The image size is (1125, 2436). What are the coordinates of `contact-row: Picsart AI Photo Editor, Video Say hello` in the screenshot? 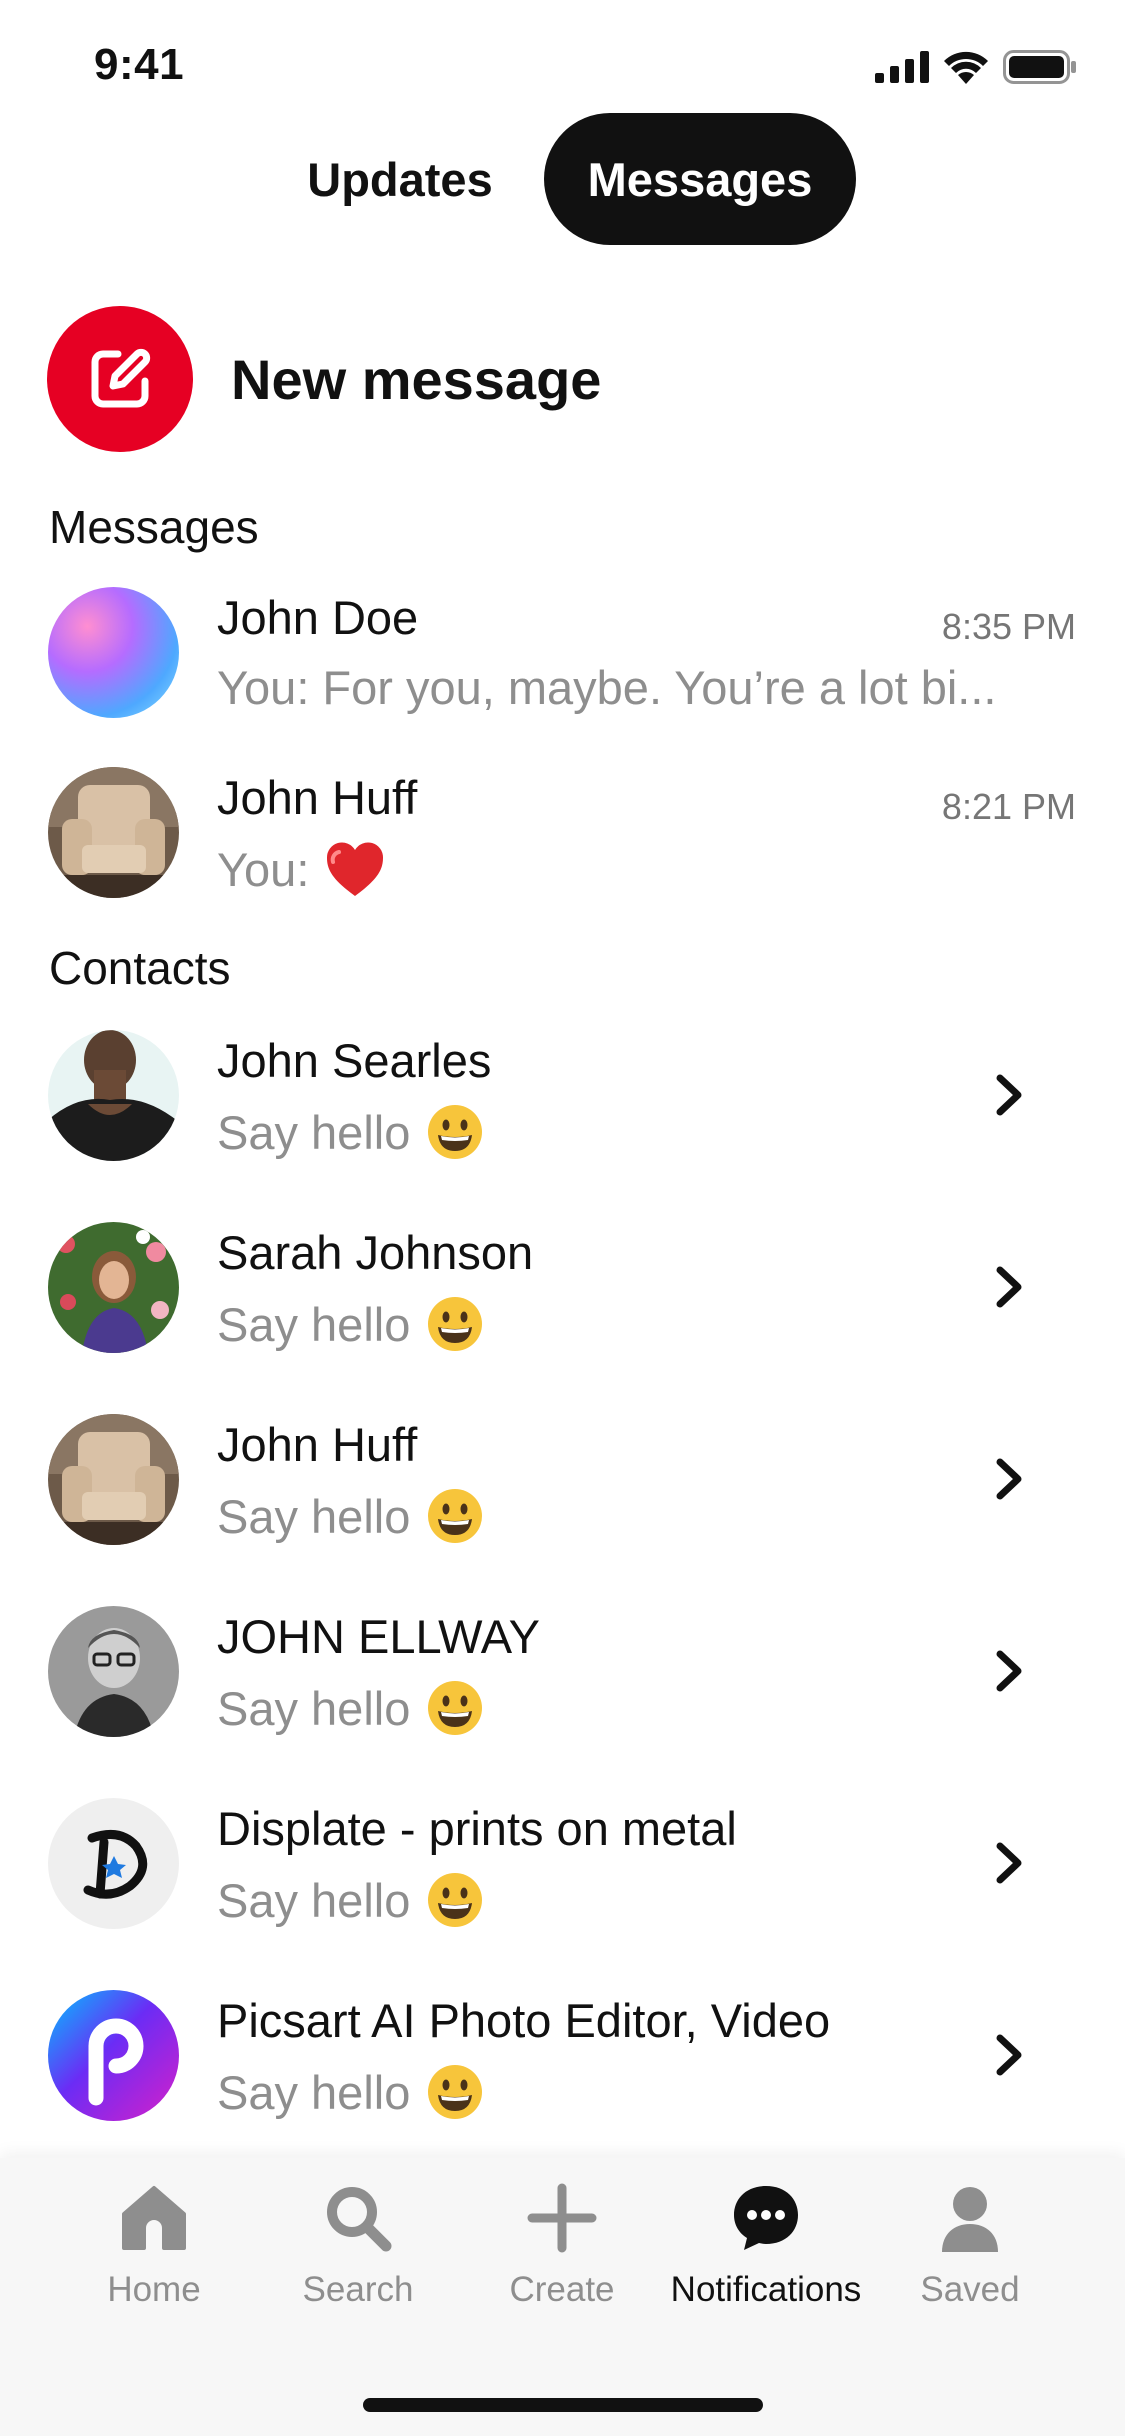 It's located at (562, 2055).